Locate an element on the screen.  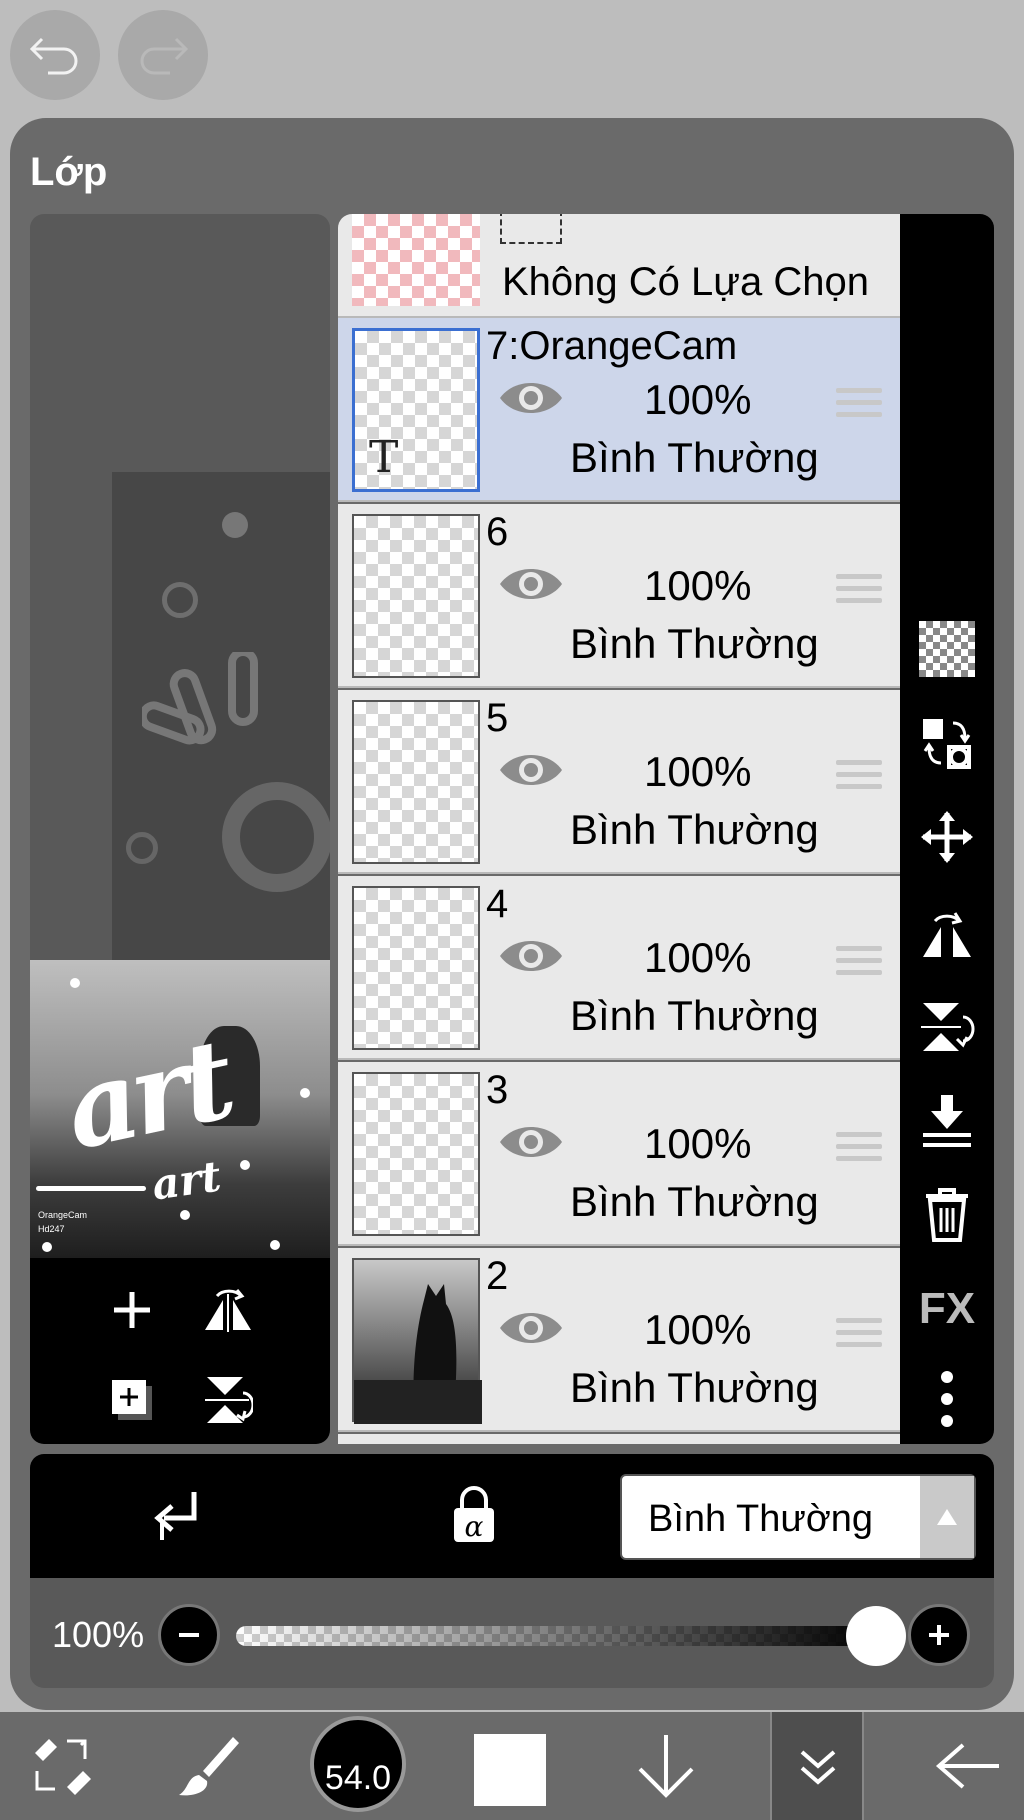
undo-button is located at coordinates (55, 55).